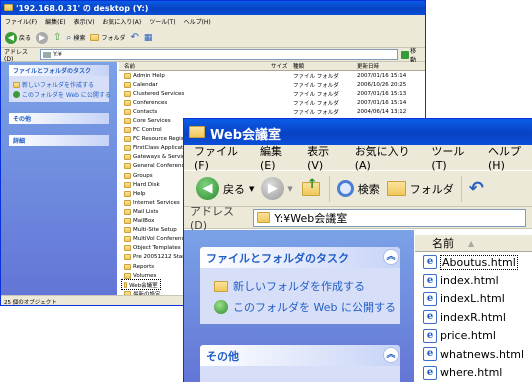 The width and height of the screenshot is (532, 382). What do you see at coordinates (358, 188) in the screenshot?
I see `search-button: 検索` at bounding box center [358, 188].